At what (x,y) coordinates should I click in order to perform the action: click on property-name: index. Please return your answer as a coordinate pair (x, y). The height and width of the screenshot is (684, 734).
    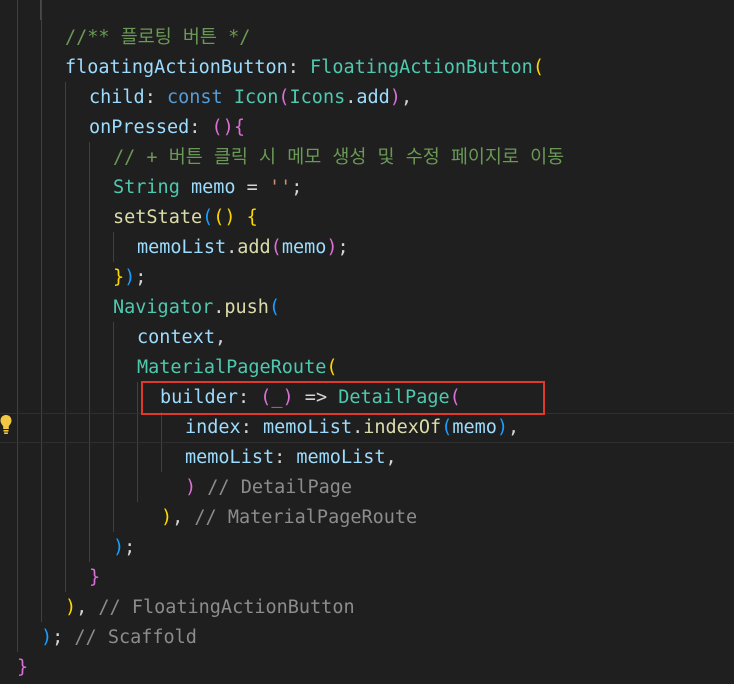
    Looking at the image, I should click on (213, 427).